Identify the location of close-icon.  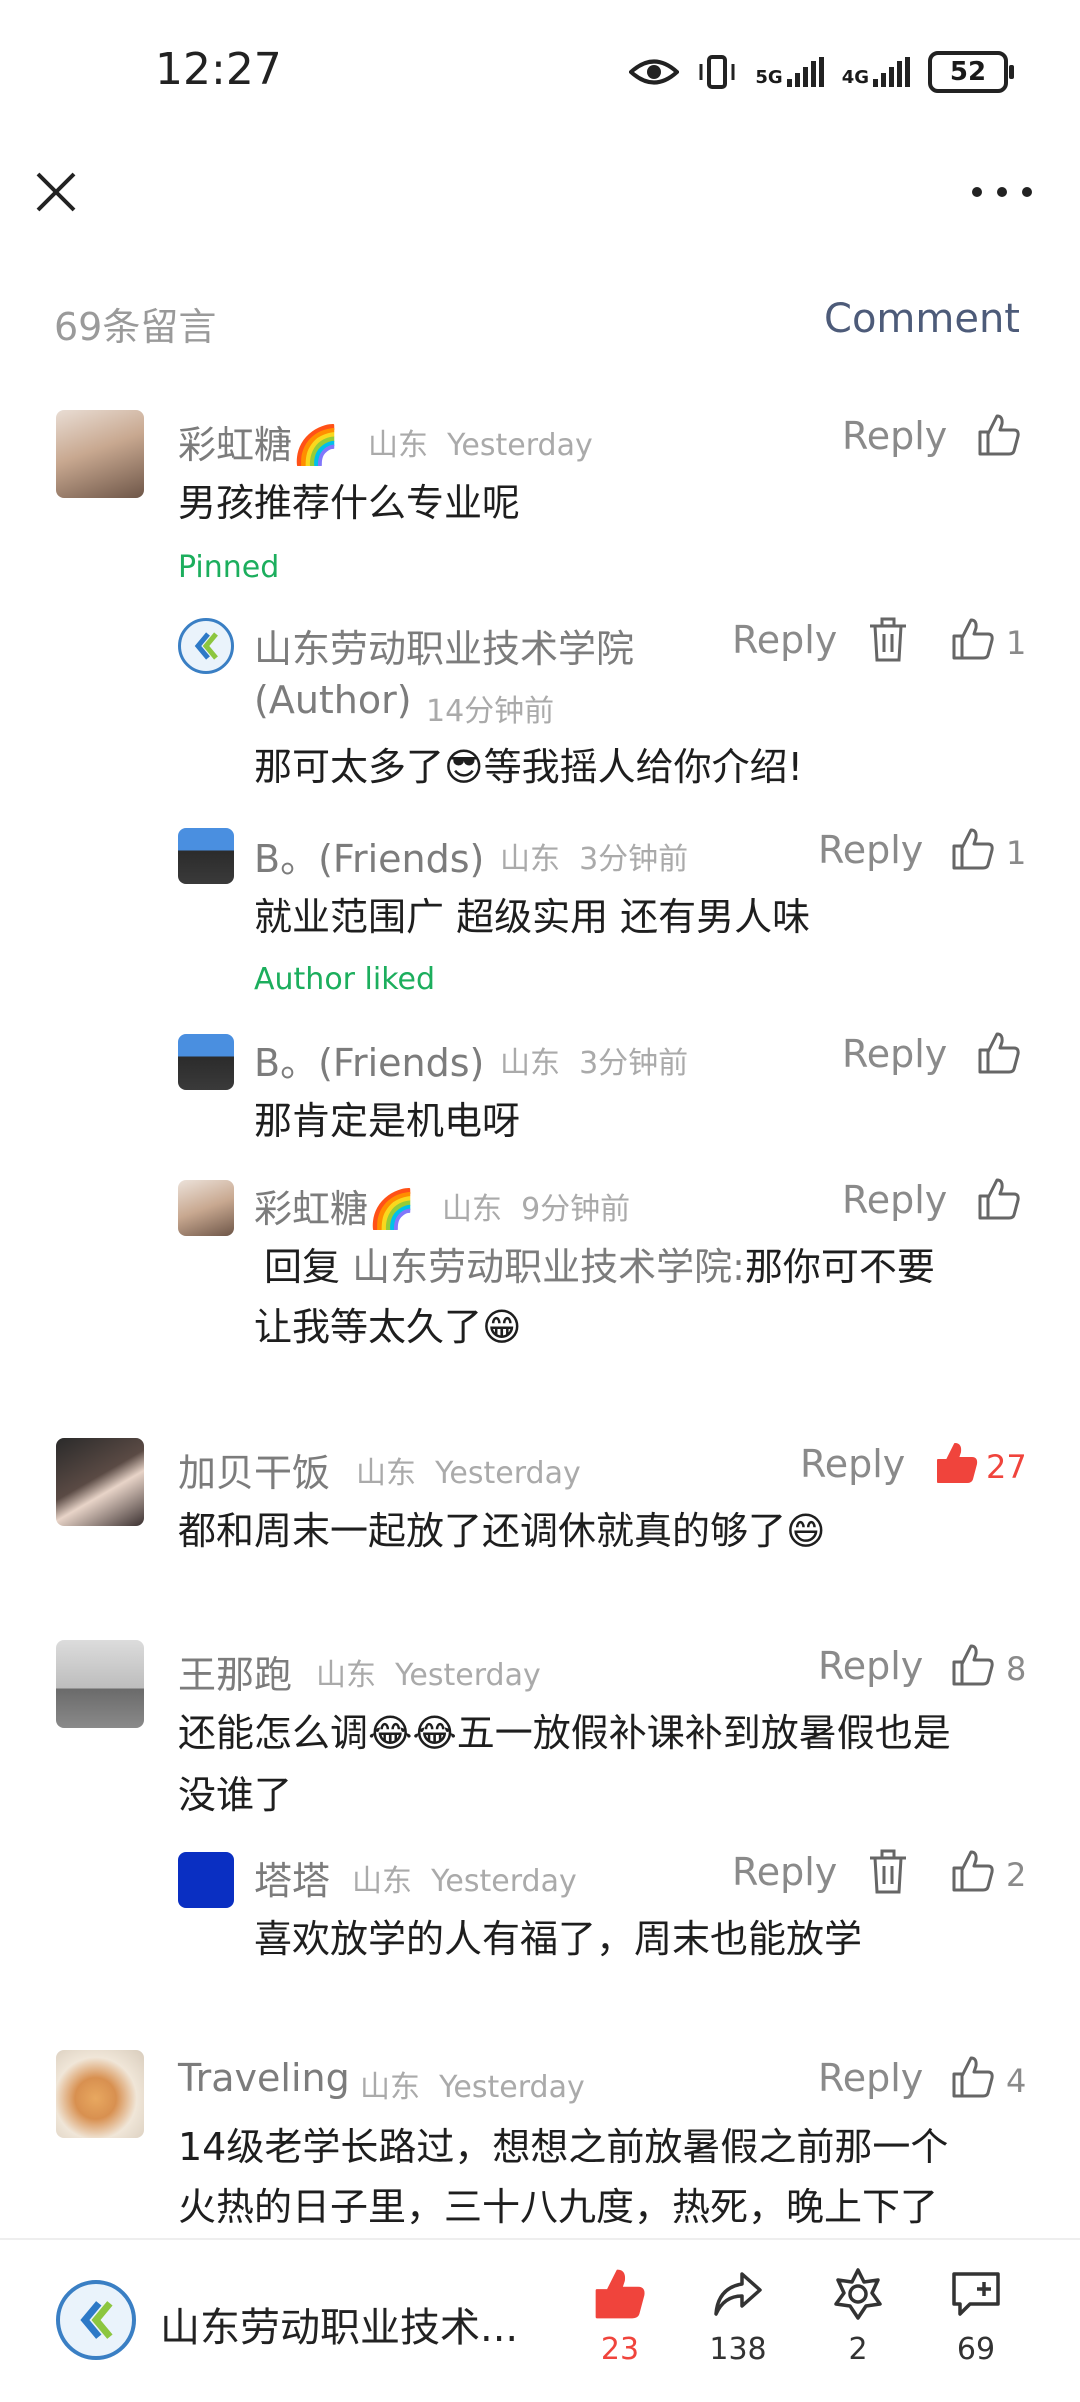
(56, 192).